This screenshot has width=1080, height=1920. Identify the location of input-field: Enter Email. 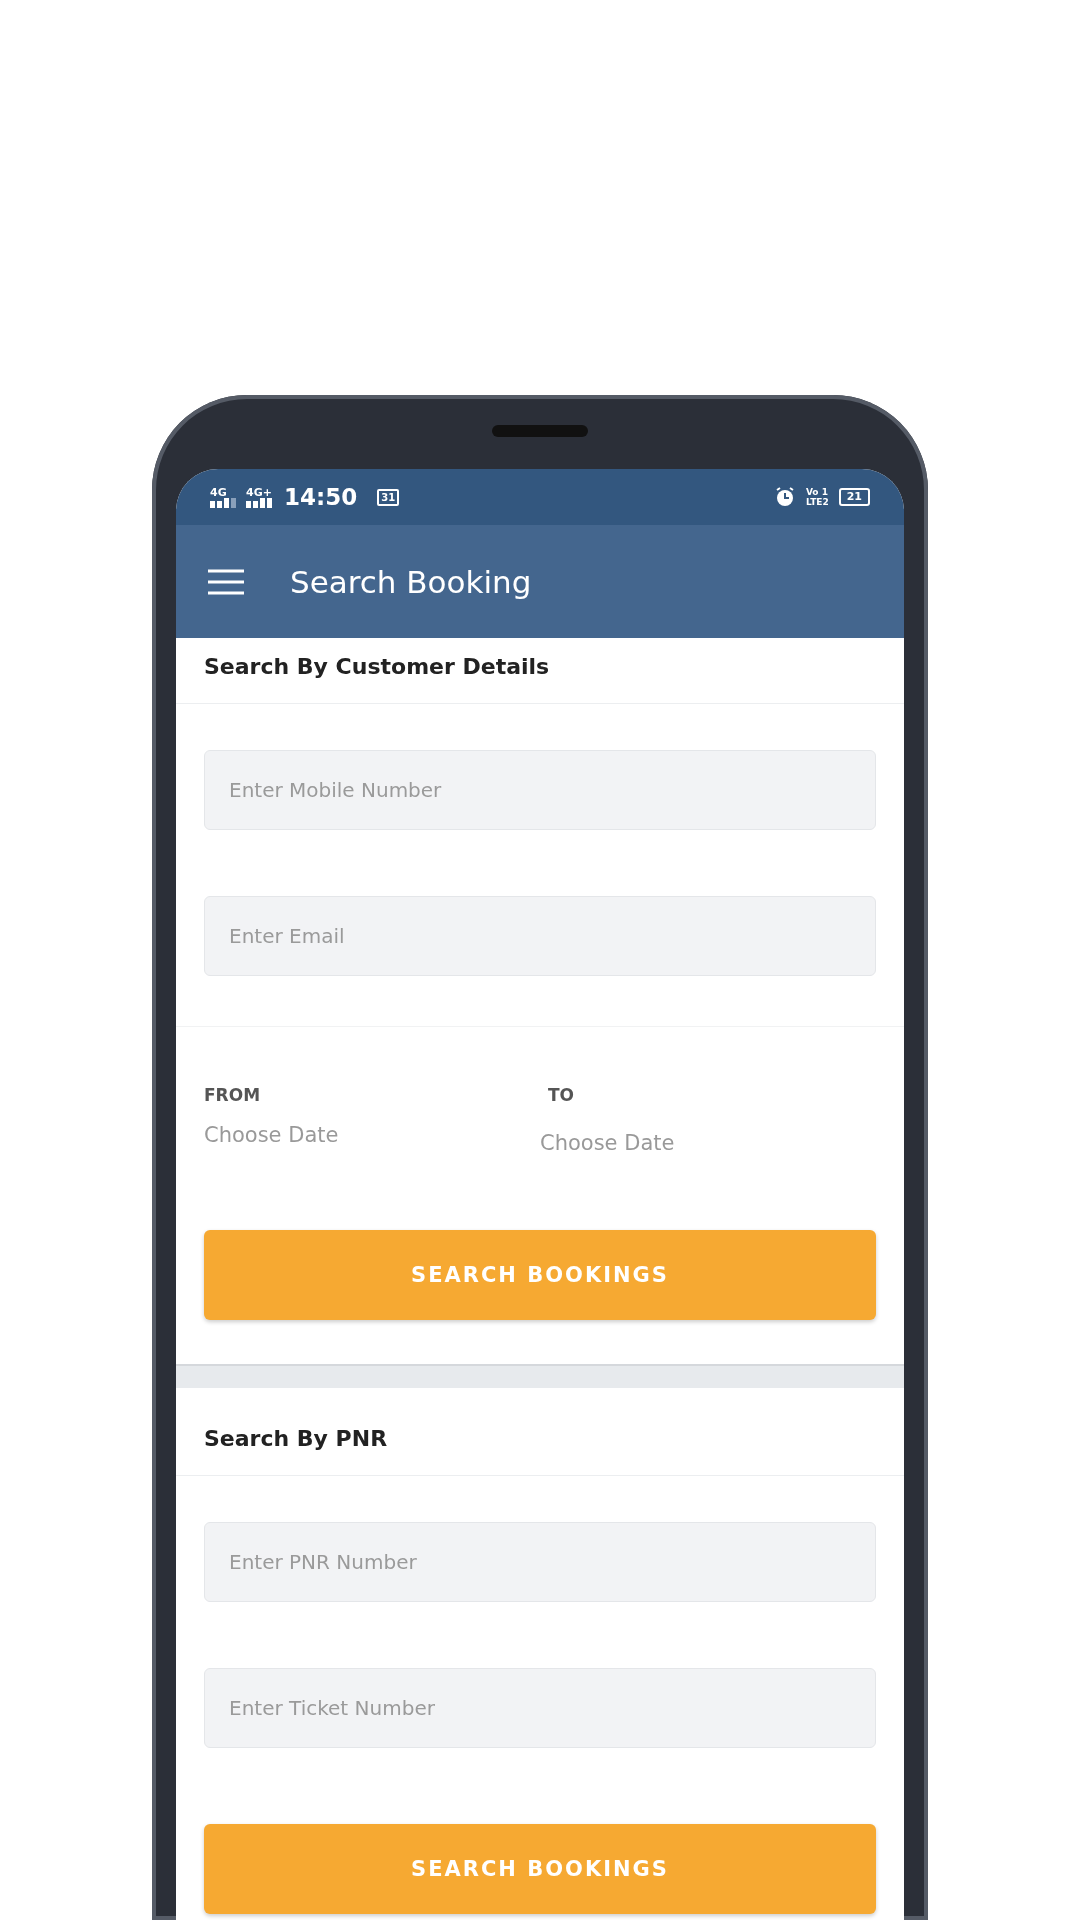
(540, 936).